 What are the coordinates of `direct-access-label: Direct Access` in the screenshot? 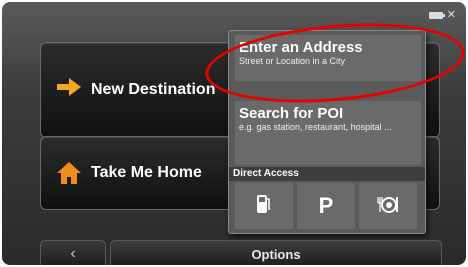 It's located at (327, 174).